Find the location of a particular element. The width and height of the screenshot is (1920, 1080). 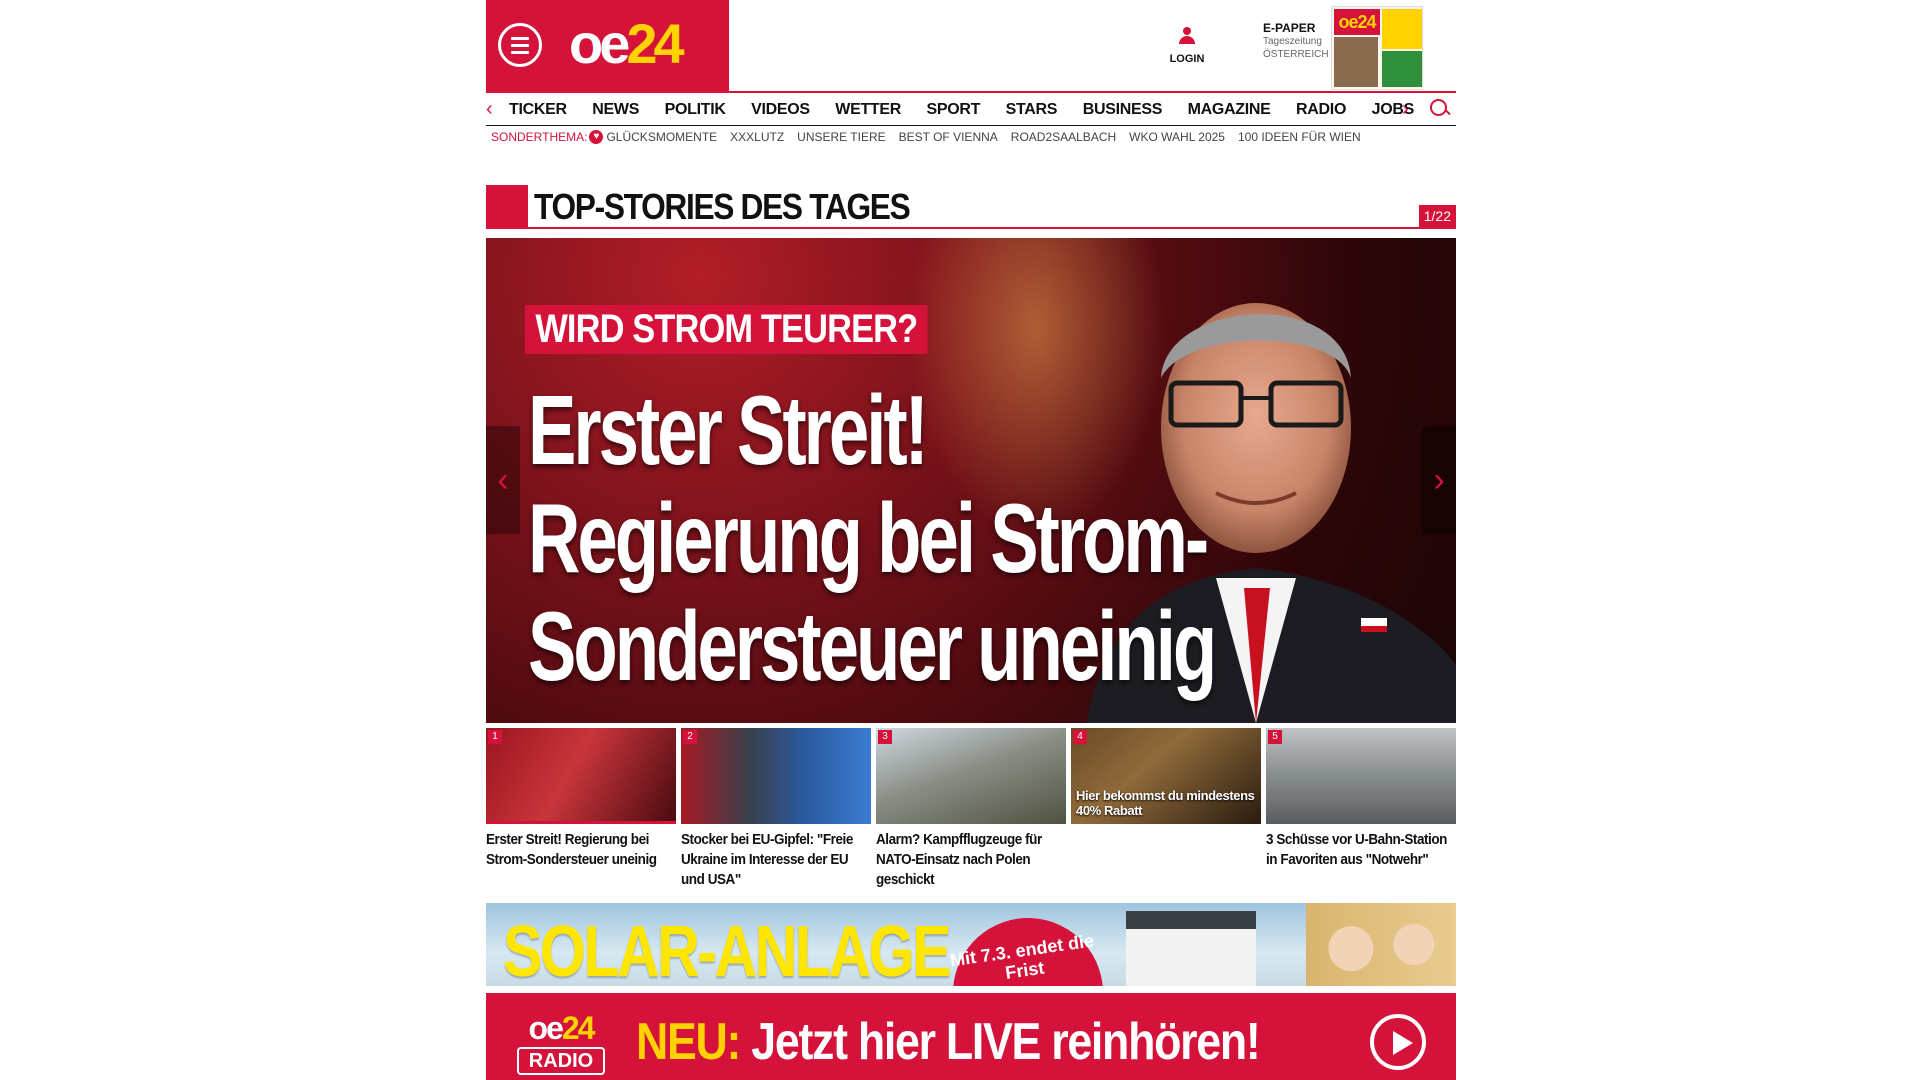

epaper-link: E-PAPER Tageszeitung ÖSTERREICH is located at coordinates (1296, 41).